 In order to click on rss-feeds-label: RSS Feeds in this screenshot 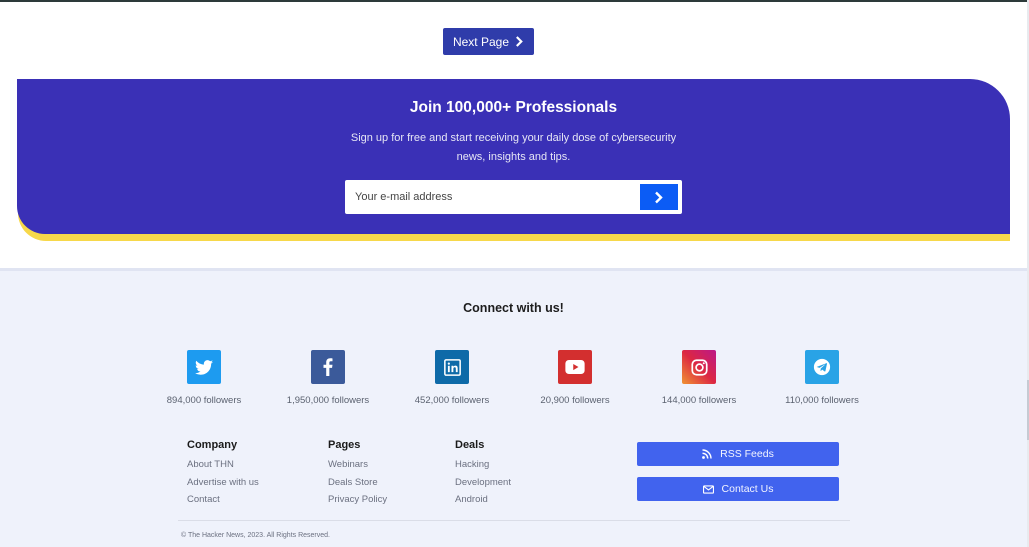, I will do `click(747, 454)`.